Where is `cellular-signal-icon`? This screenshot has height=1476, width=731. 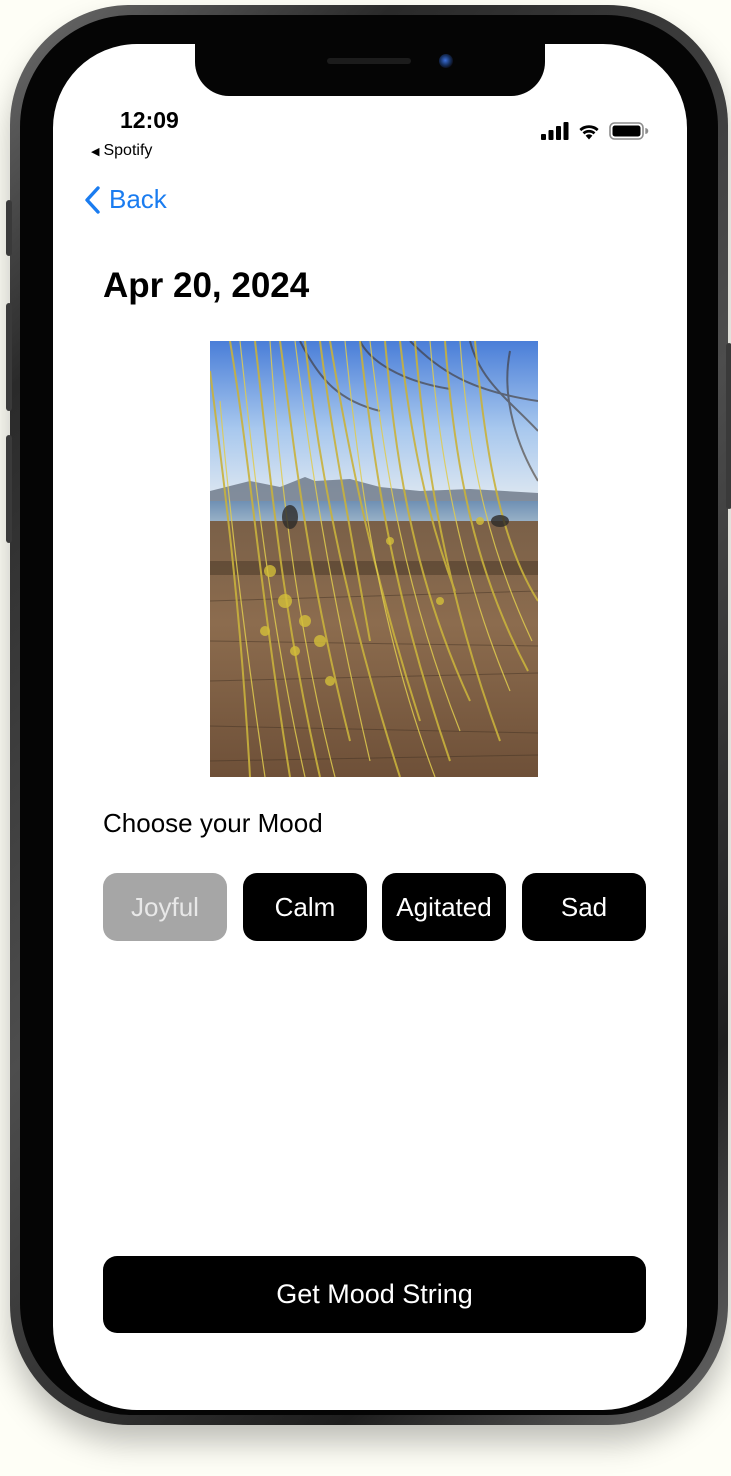 cellular-signal-icon is located at coordinates (555, 131).